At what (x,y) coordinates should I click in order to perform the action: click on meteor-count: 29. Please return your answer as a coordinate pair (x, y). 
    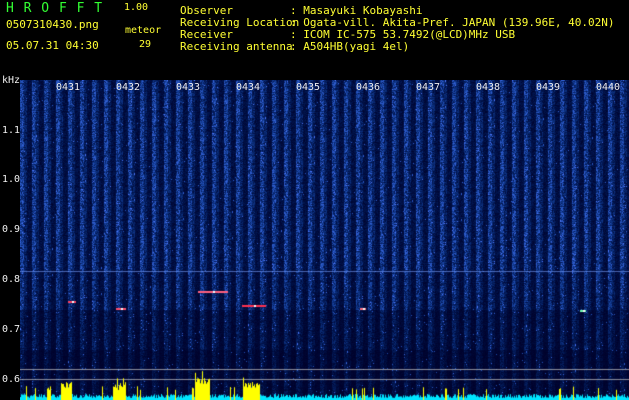
    Looking at the image, I should click on (145, 44).